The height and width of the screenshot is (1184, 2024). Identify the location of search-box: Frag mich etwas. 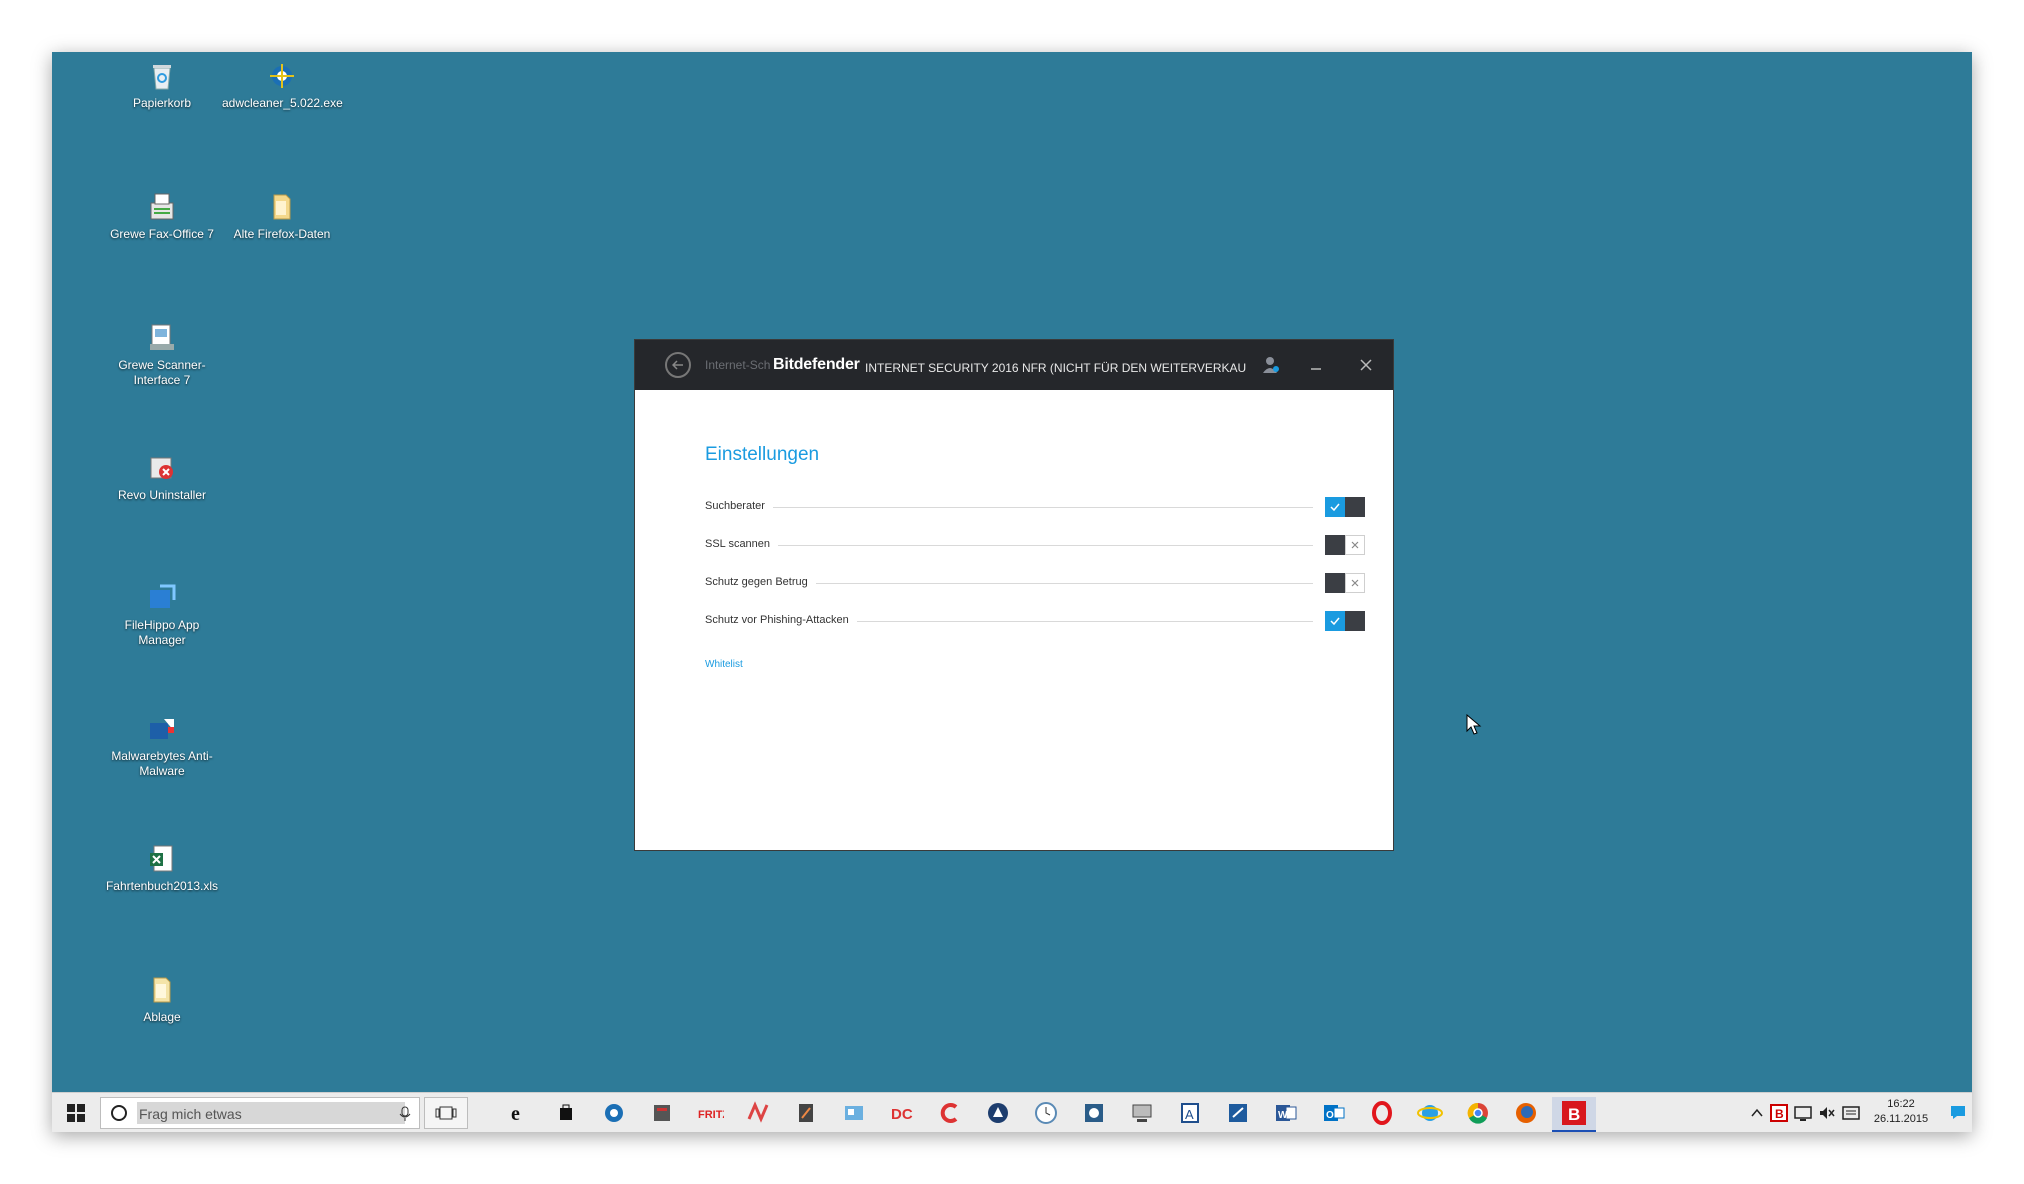
(260, 1113).